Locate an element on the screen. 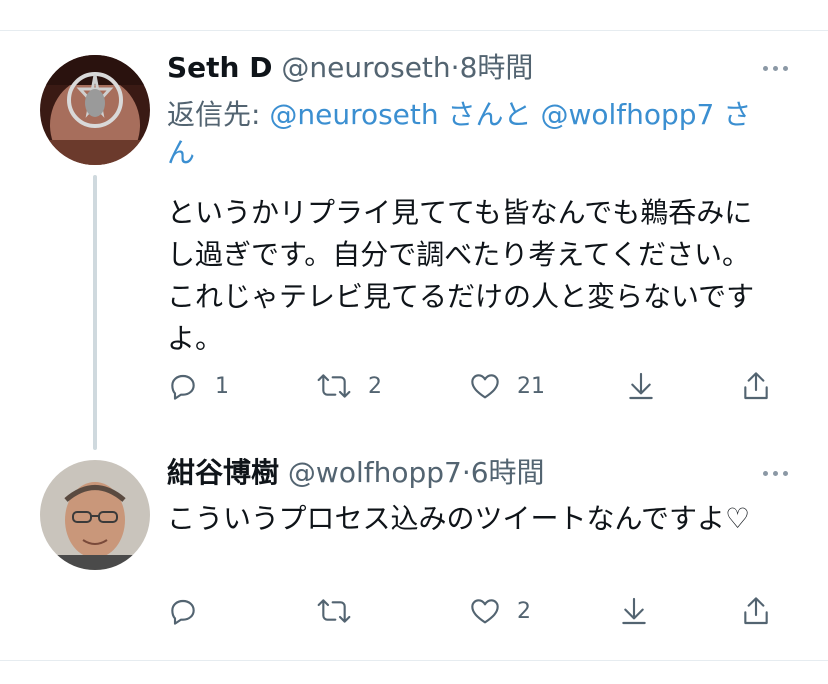  handle: @neuroseth is located at coordinates (365, 67).